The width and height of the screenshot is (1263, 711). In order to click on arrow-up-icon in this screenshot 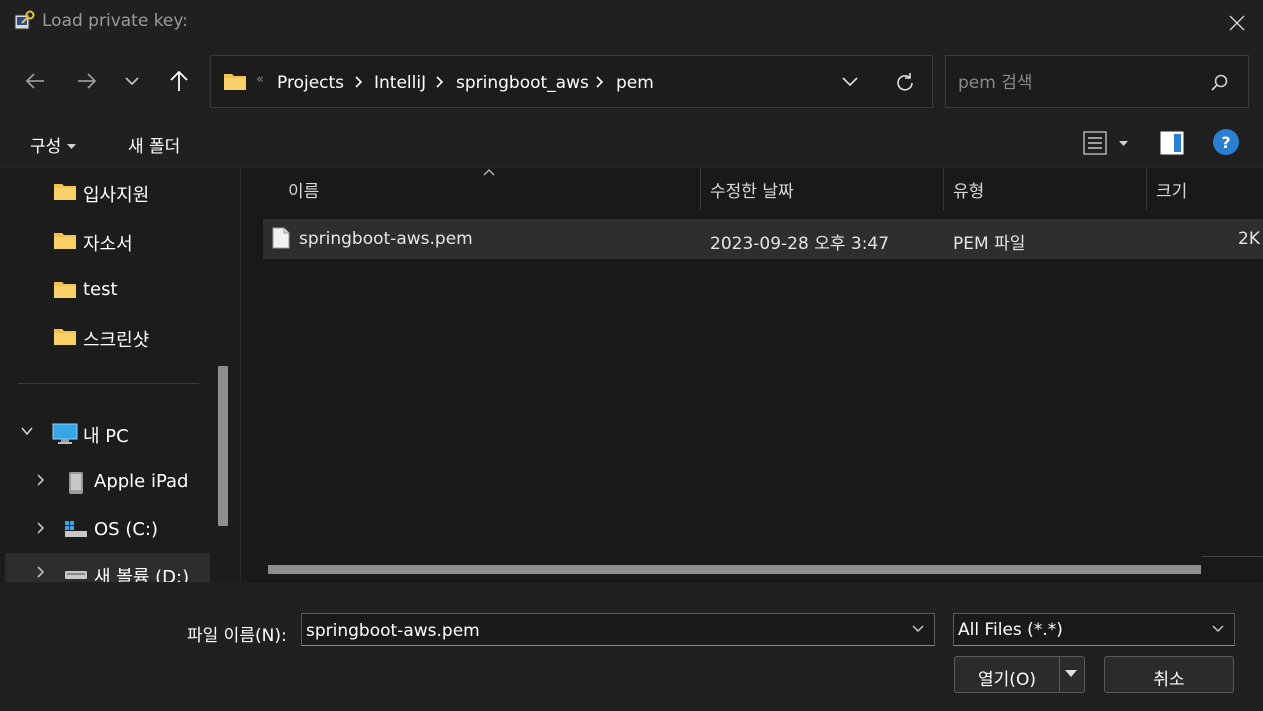, I will do `click(179, 80)`.